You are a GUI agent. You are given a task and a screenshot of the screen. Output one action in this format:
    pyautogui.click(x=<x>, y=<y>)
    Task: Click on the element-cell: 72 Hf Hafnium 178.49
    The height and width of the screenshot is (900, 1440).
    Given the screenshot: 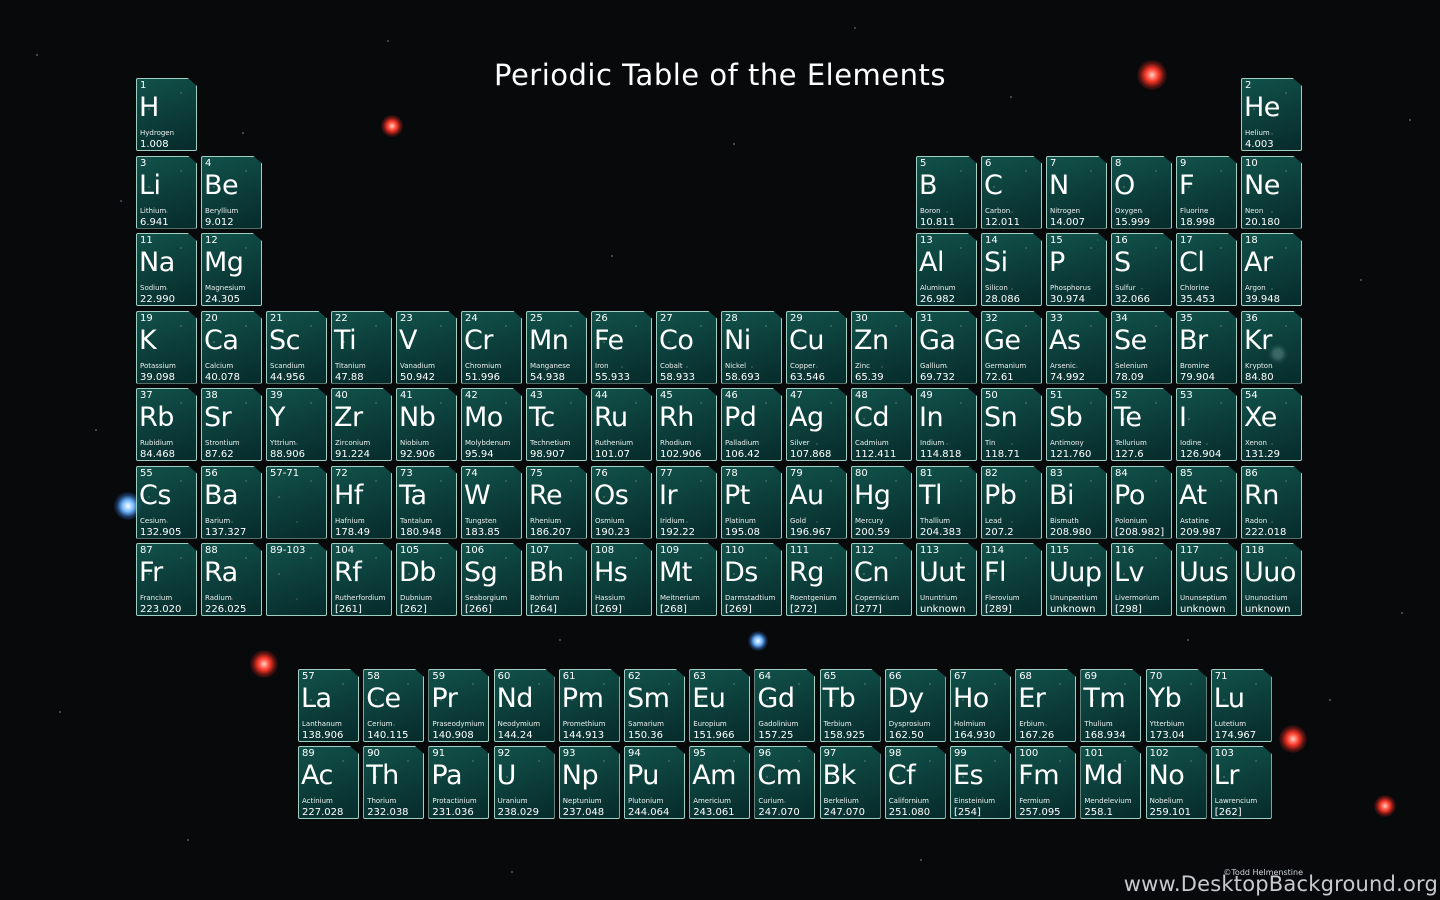 What is the action you would take?
    pyautogui.click(x=361, y=502)
    